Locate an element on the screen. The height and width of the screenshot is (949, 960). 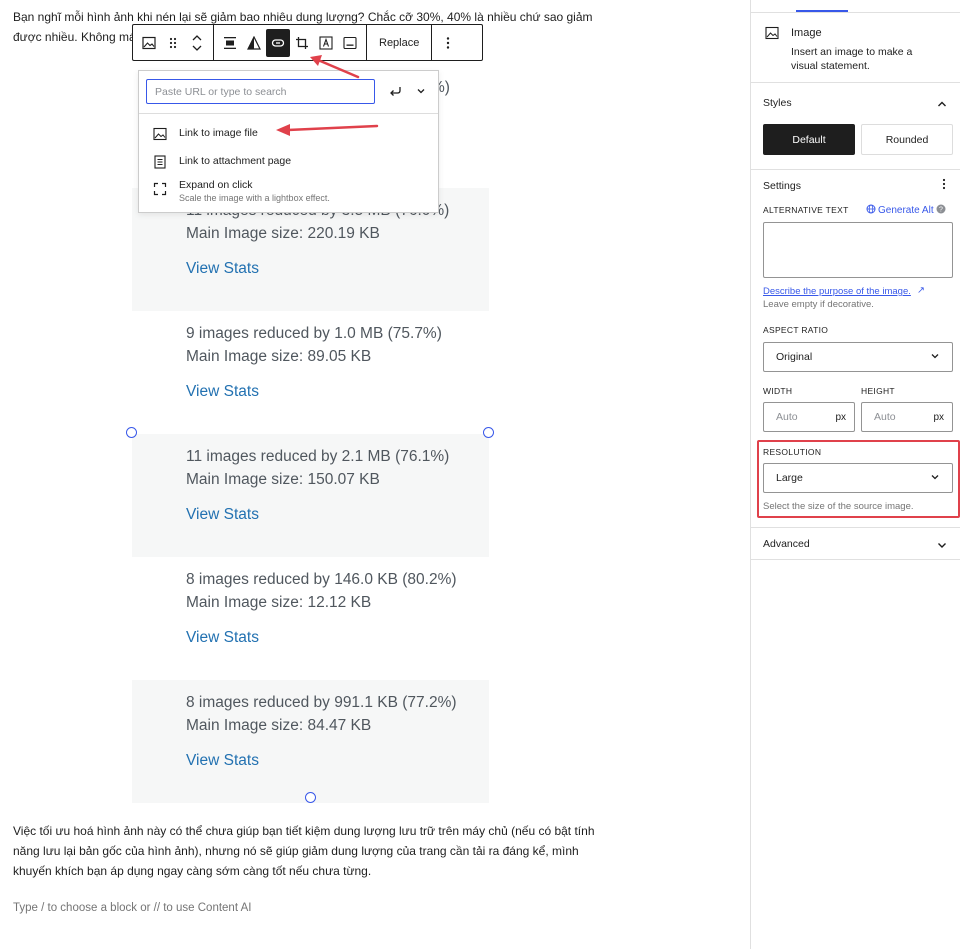
popover-divider is located at coordinates (288, 113).